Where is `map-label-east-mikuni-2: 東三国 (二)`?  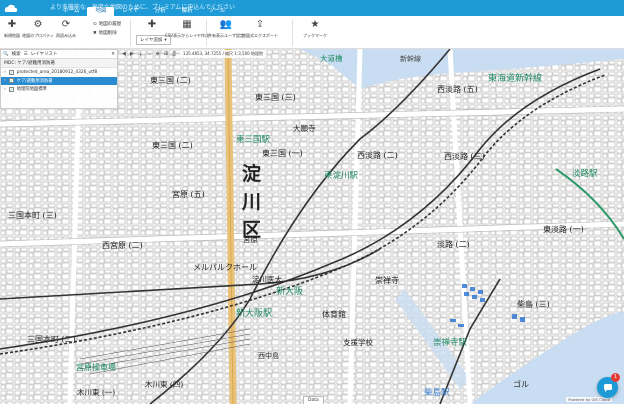 map-label-east-mikuni-2: 東三国 (二) is located at coordinates (170, 80).